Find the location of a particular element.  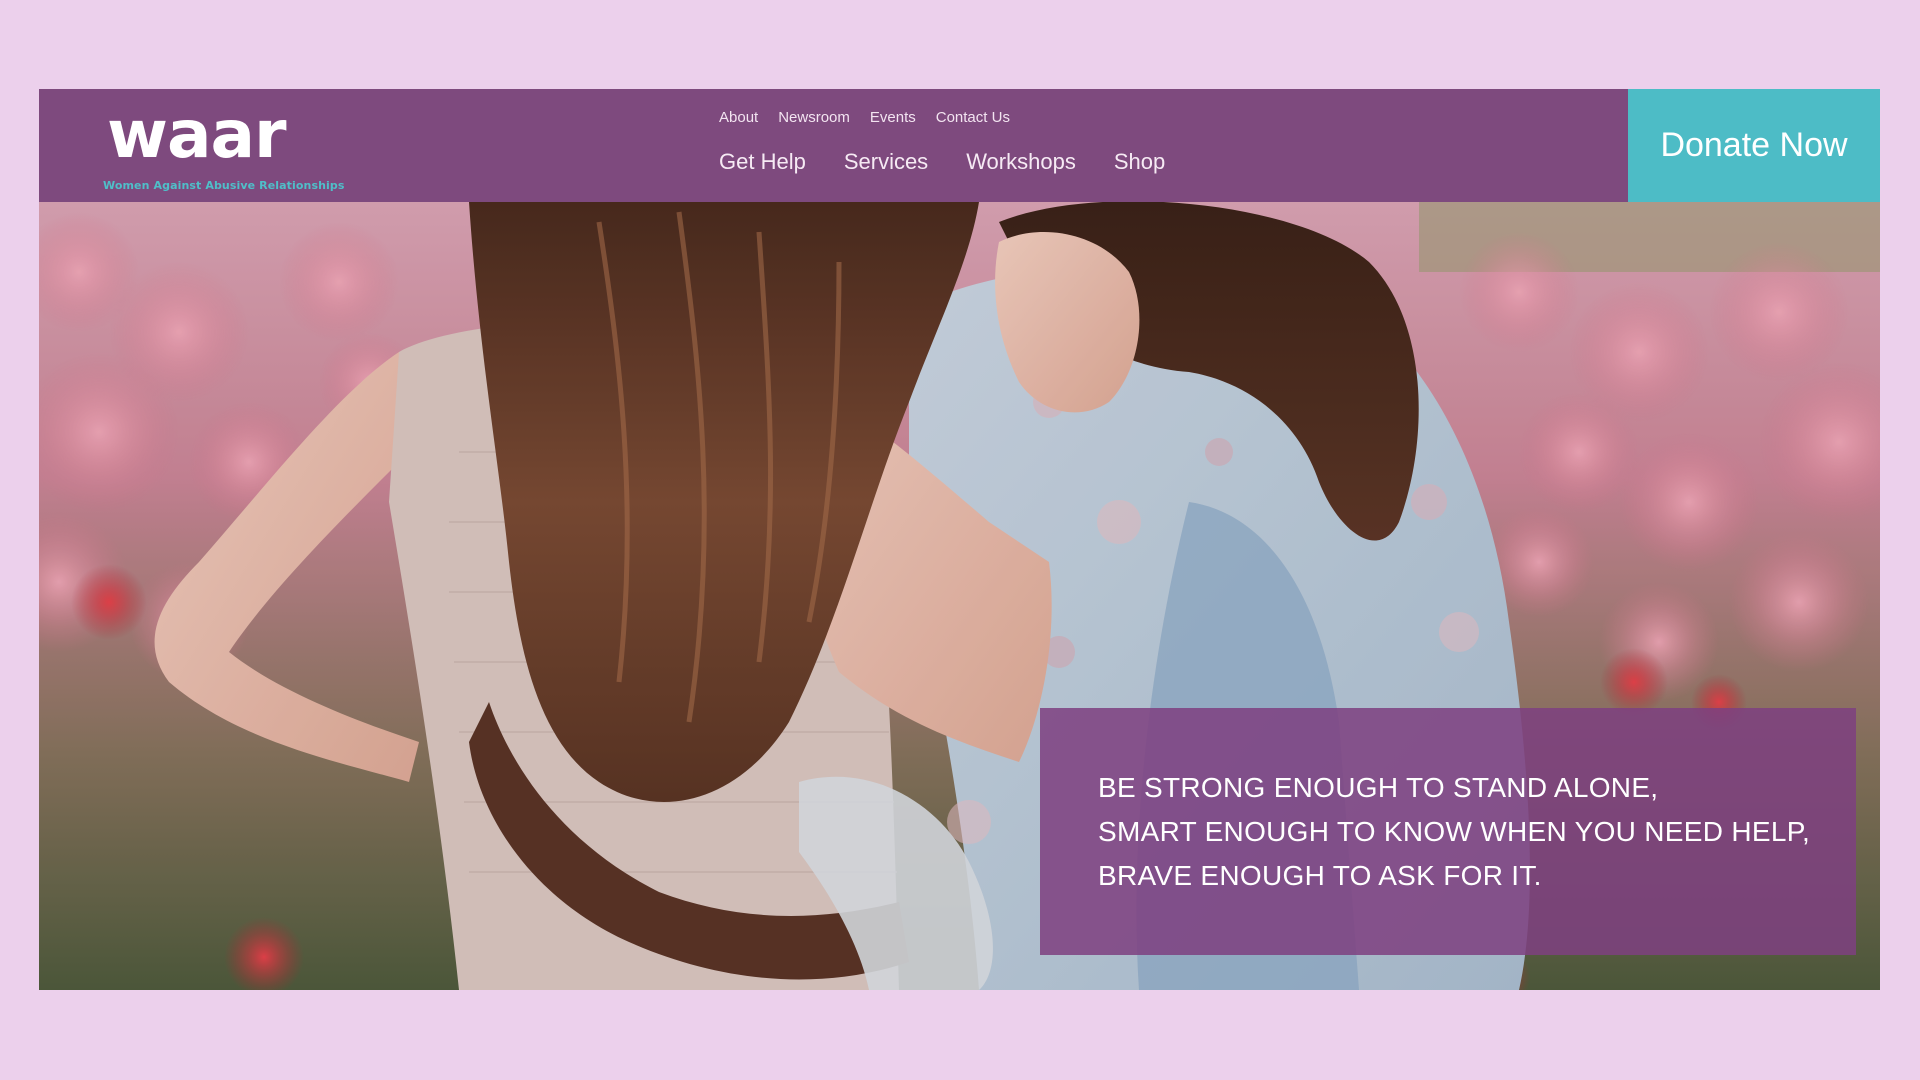

nav-link-services: Services is located at coordinates (886, 162).